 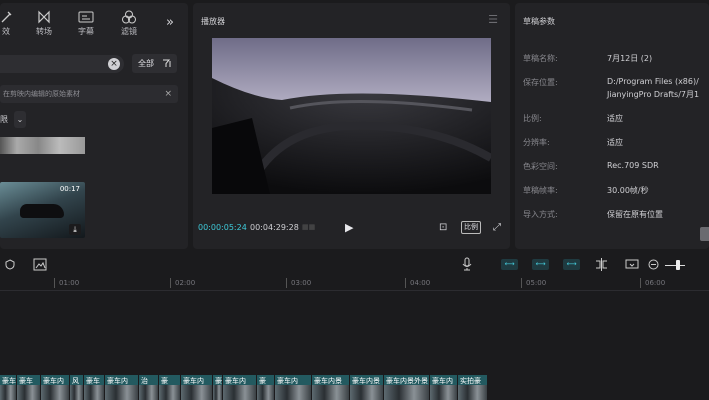 What do you see at coordinates (407, 387) in the screenshot?
I see `timeline-clip: 豪车内景外景` at bounding box center [407, 387].